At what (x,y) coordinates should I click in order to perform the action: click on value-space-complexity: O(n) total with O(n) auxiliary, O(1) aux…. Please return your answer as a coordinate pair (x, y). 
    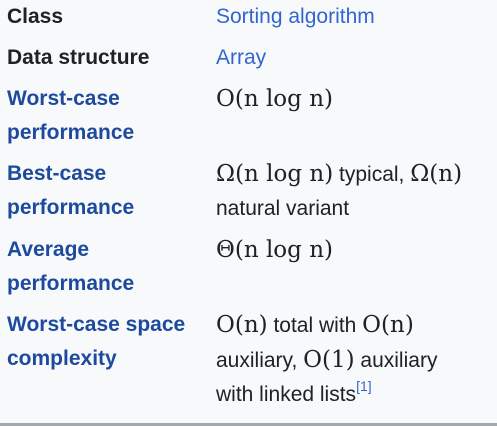
    Looking at the image, I should click on (353, 360).